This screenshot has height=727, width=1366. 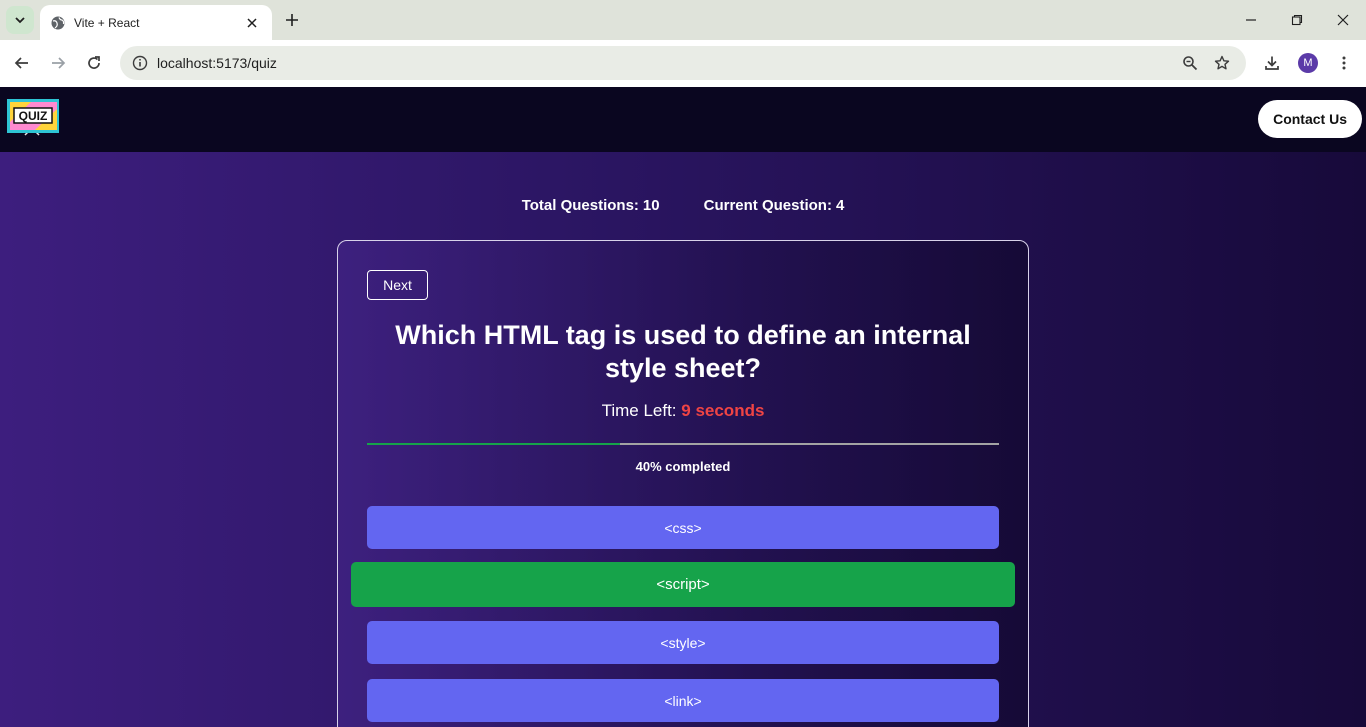 What do you see at coordinates (1344, 63) in the screenshot?
I see `menu-kebab-icon` at bounding box center [1344, 63].